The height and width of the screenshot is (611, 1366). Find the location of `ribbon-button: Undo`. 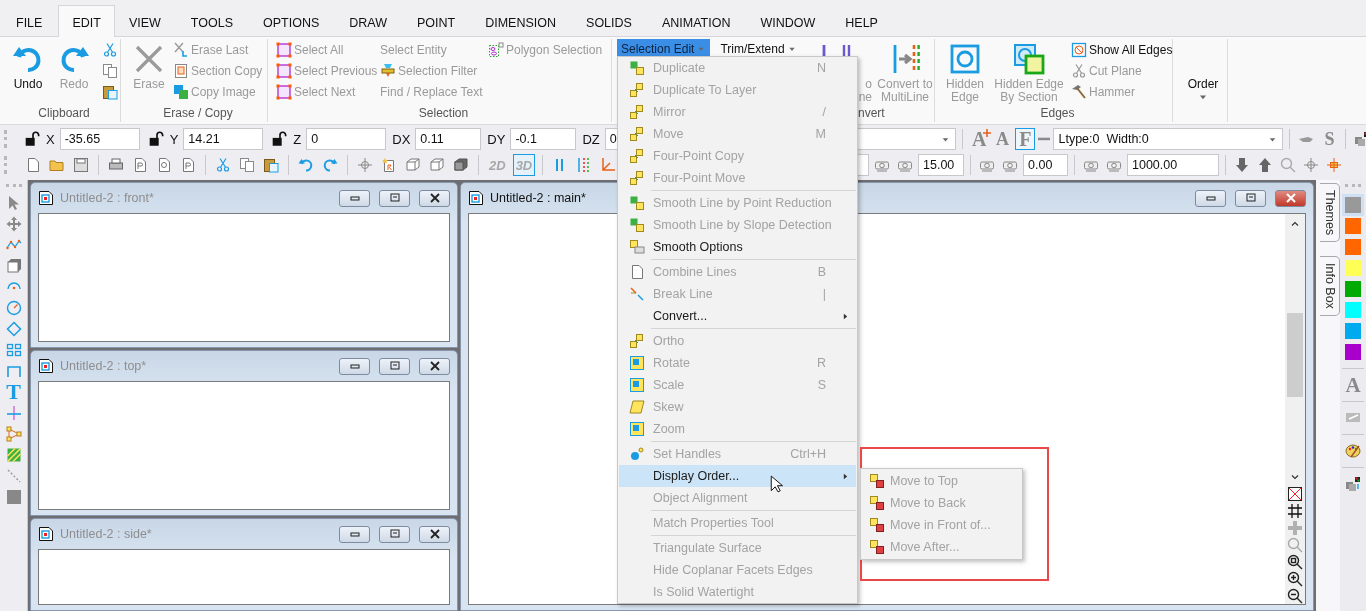

ribbon-button: Undo is located at coordinates (28, 65).